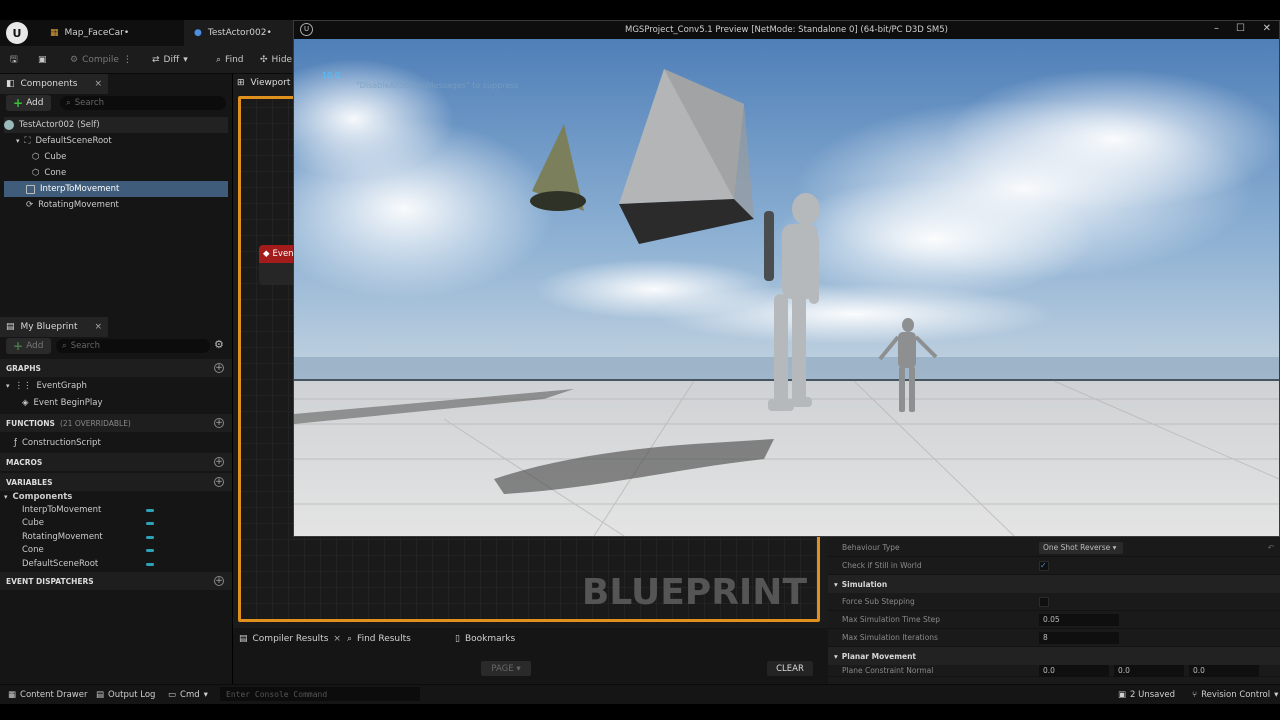 The height and width of the screenshot is (720, 1280). I want to click on add-variable-icon: +, so click(219, 482).